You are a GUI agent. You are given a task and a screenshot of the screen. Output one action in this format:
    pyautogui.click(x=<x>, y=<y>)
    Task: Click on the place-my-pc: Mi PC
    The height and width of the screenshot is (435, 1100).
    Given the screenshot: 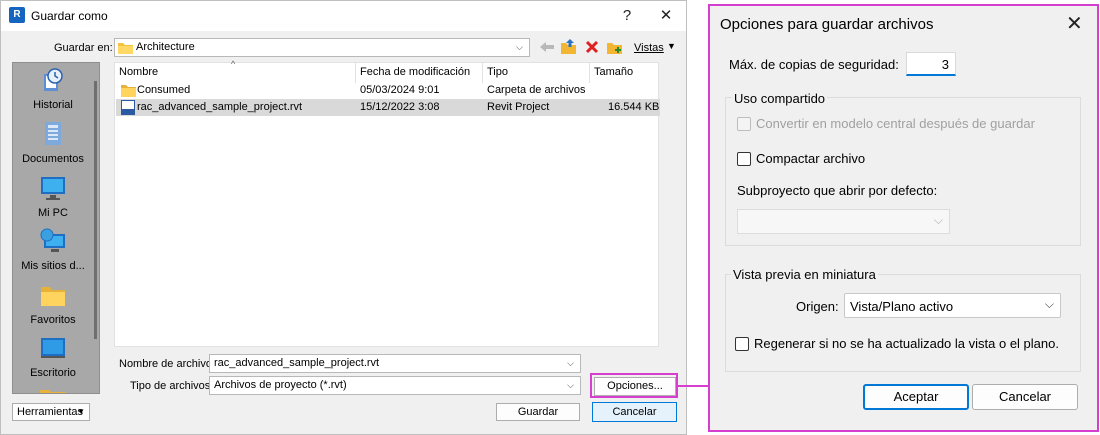 What is the action you would take?
    pyautogui.click(x=53, y=197)
    